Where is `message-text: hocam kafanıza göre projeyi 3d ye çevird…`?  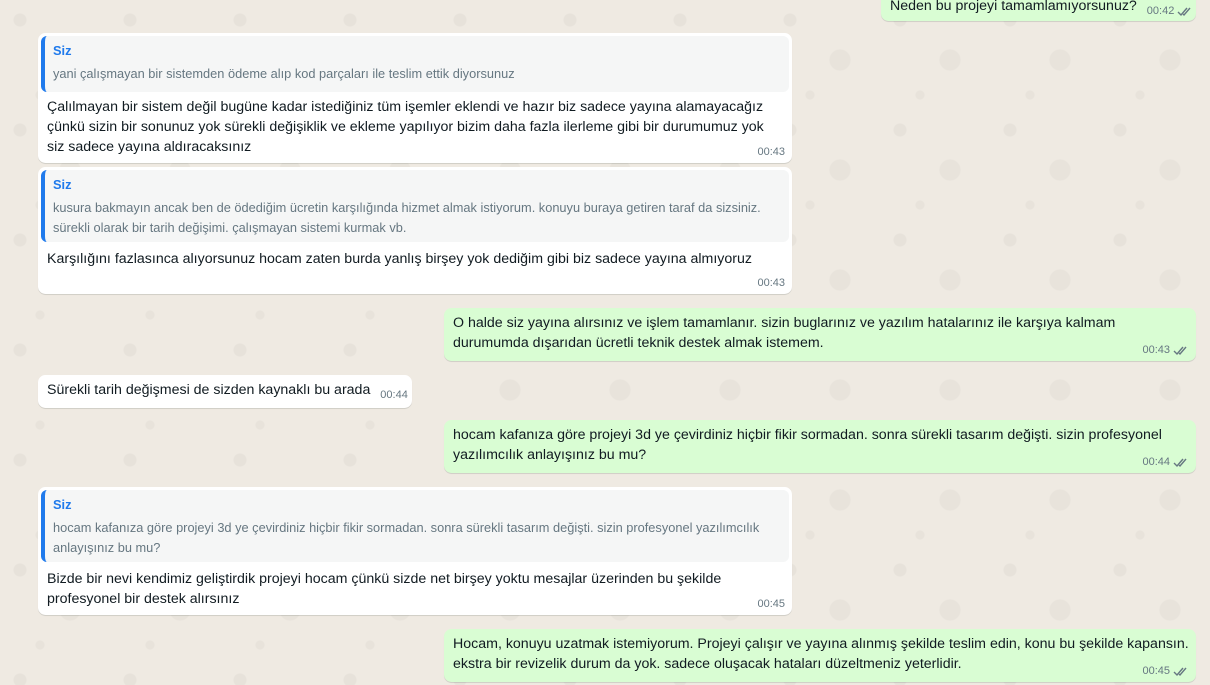
message-text: hocam kafanıza göre projeyi 3d ye çevird… is located at coordinates (807, 445).